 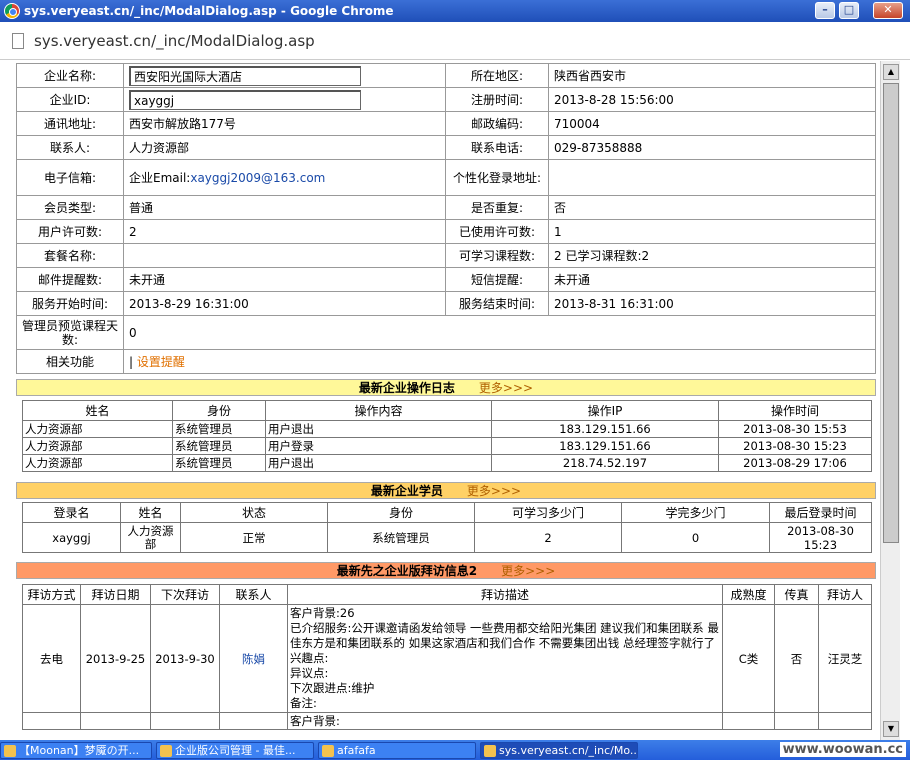 What do you see at coordinates (820, 537) in the screenshot?
I see `student-cell: 2013-08-30 15:23` at bounding box center [820, 537].